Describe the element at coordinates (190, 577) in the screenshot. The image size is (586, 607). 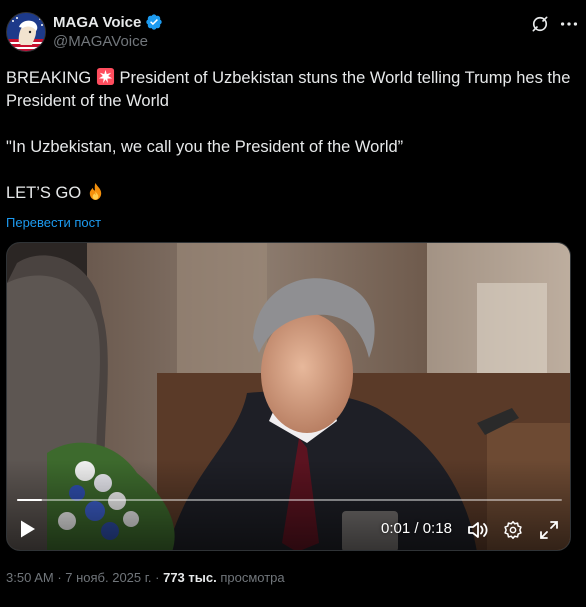
I see `view-count: 773 тыс.` at that location.